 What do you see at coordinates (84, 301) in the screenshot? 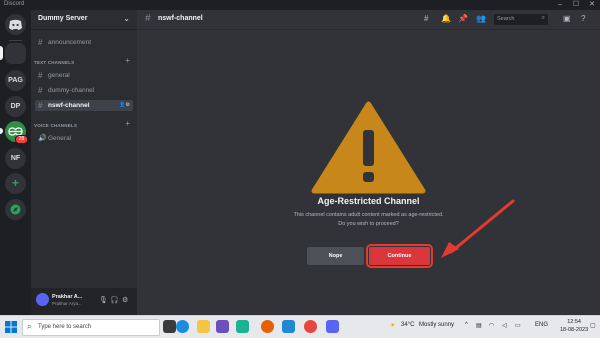
I see `user-panel: Prakhar A... Prakhar Arya... 🎙 🎧 ⚙` at bounding box center [84, 301].